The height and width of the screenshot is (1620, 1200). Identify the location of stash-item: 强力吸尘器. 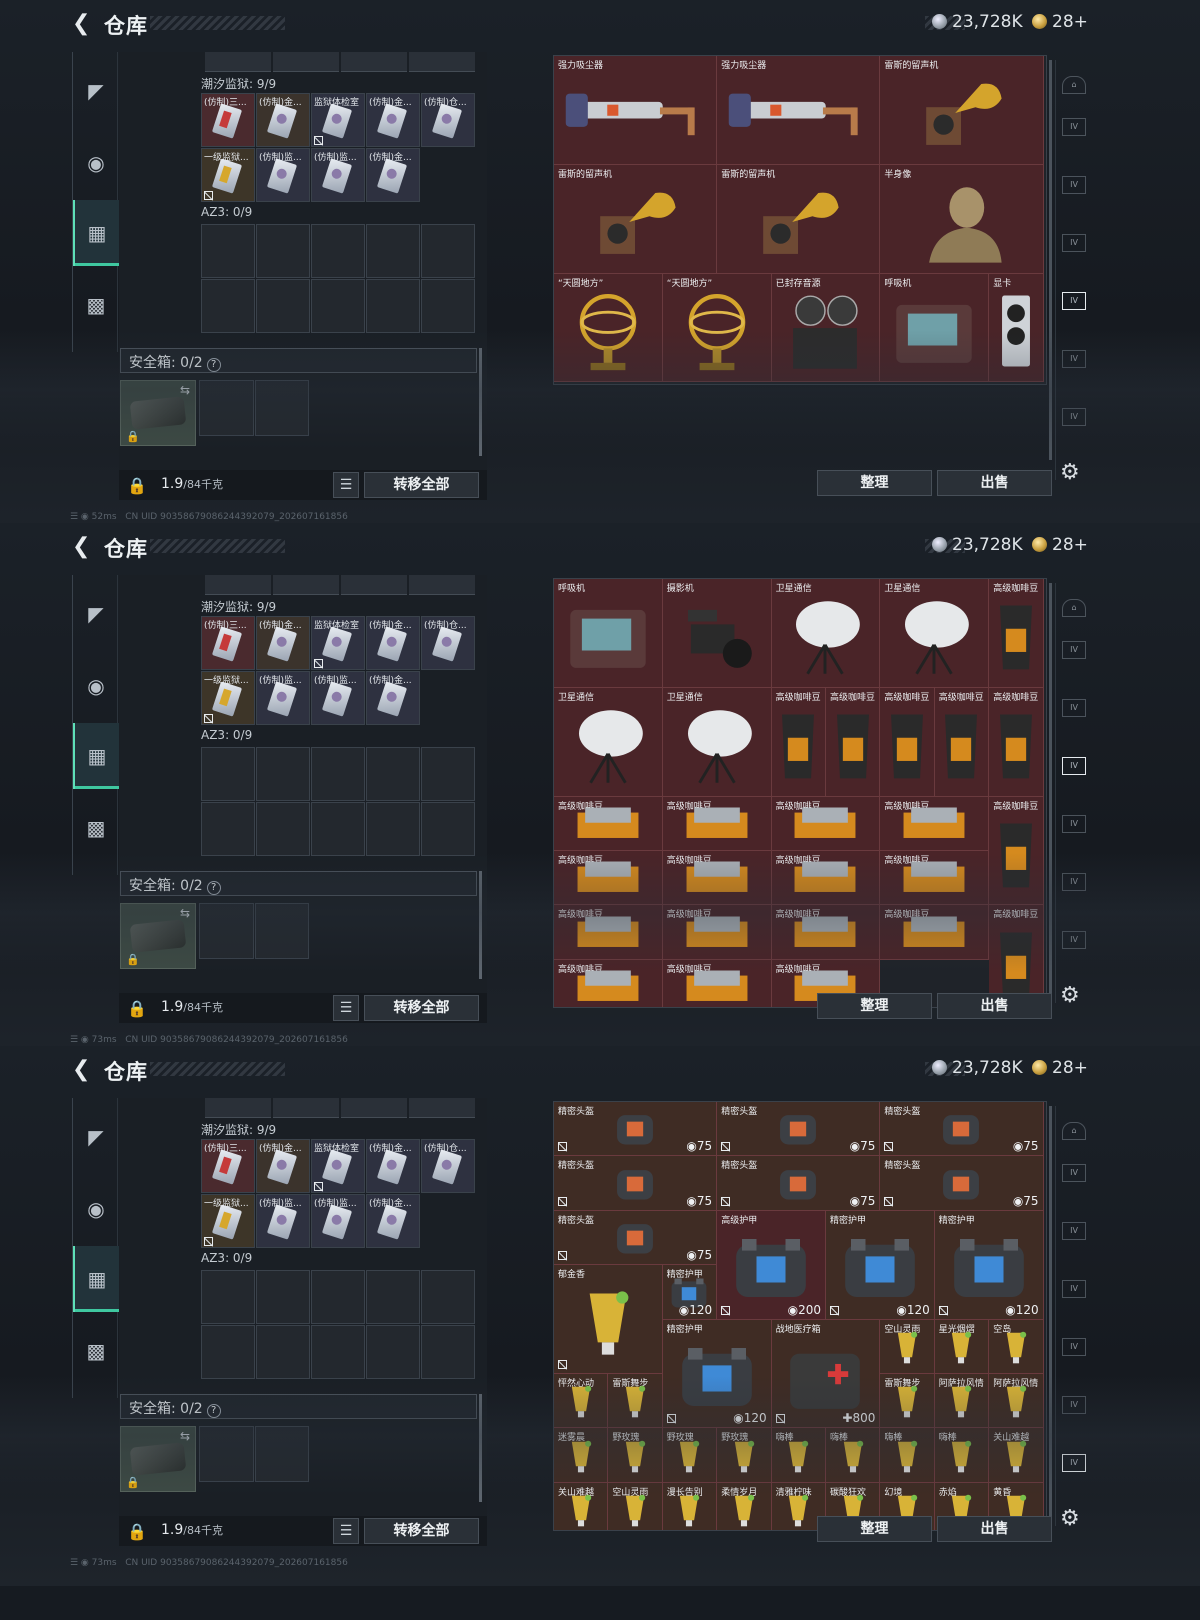
(799, 110).